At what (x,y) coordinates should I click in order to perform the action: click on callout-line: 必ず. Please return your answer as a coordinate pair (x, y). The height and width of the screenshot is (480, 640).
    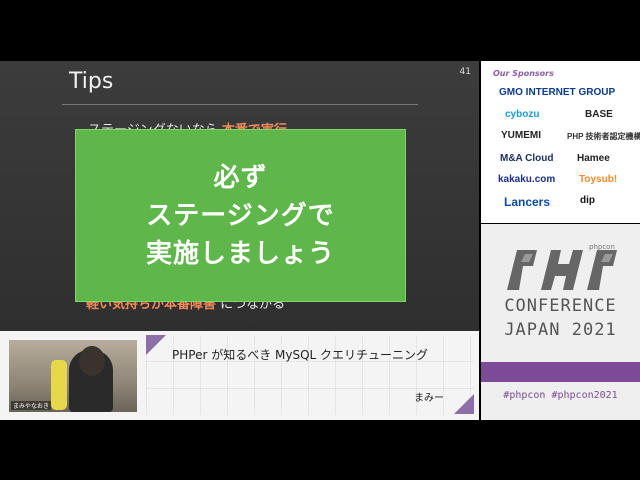
    Looking at the image, I should click on (240, 177).